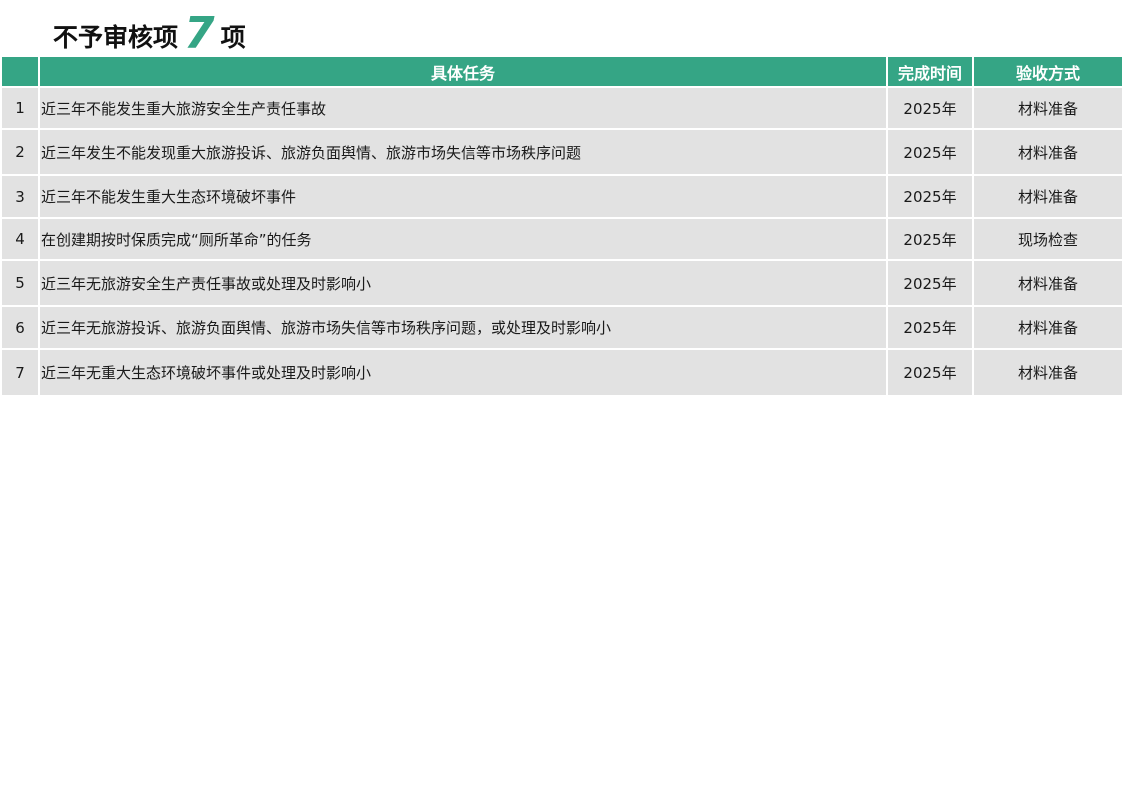  Describe the element at coordinates (462, 72) in the screenshot. I see `header-task: 具体任务` at that location.